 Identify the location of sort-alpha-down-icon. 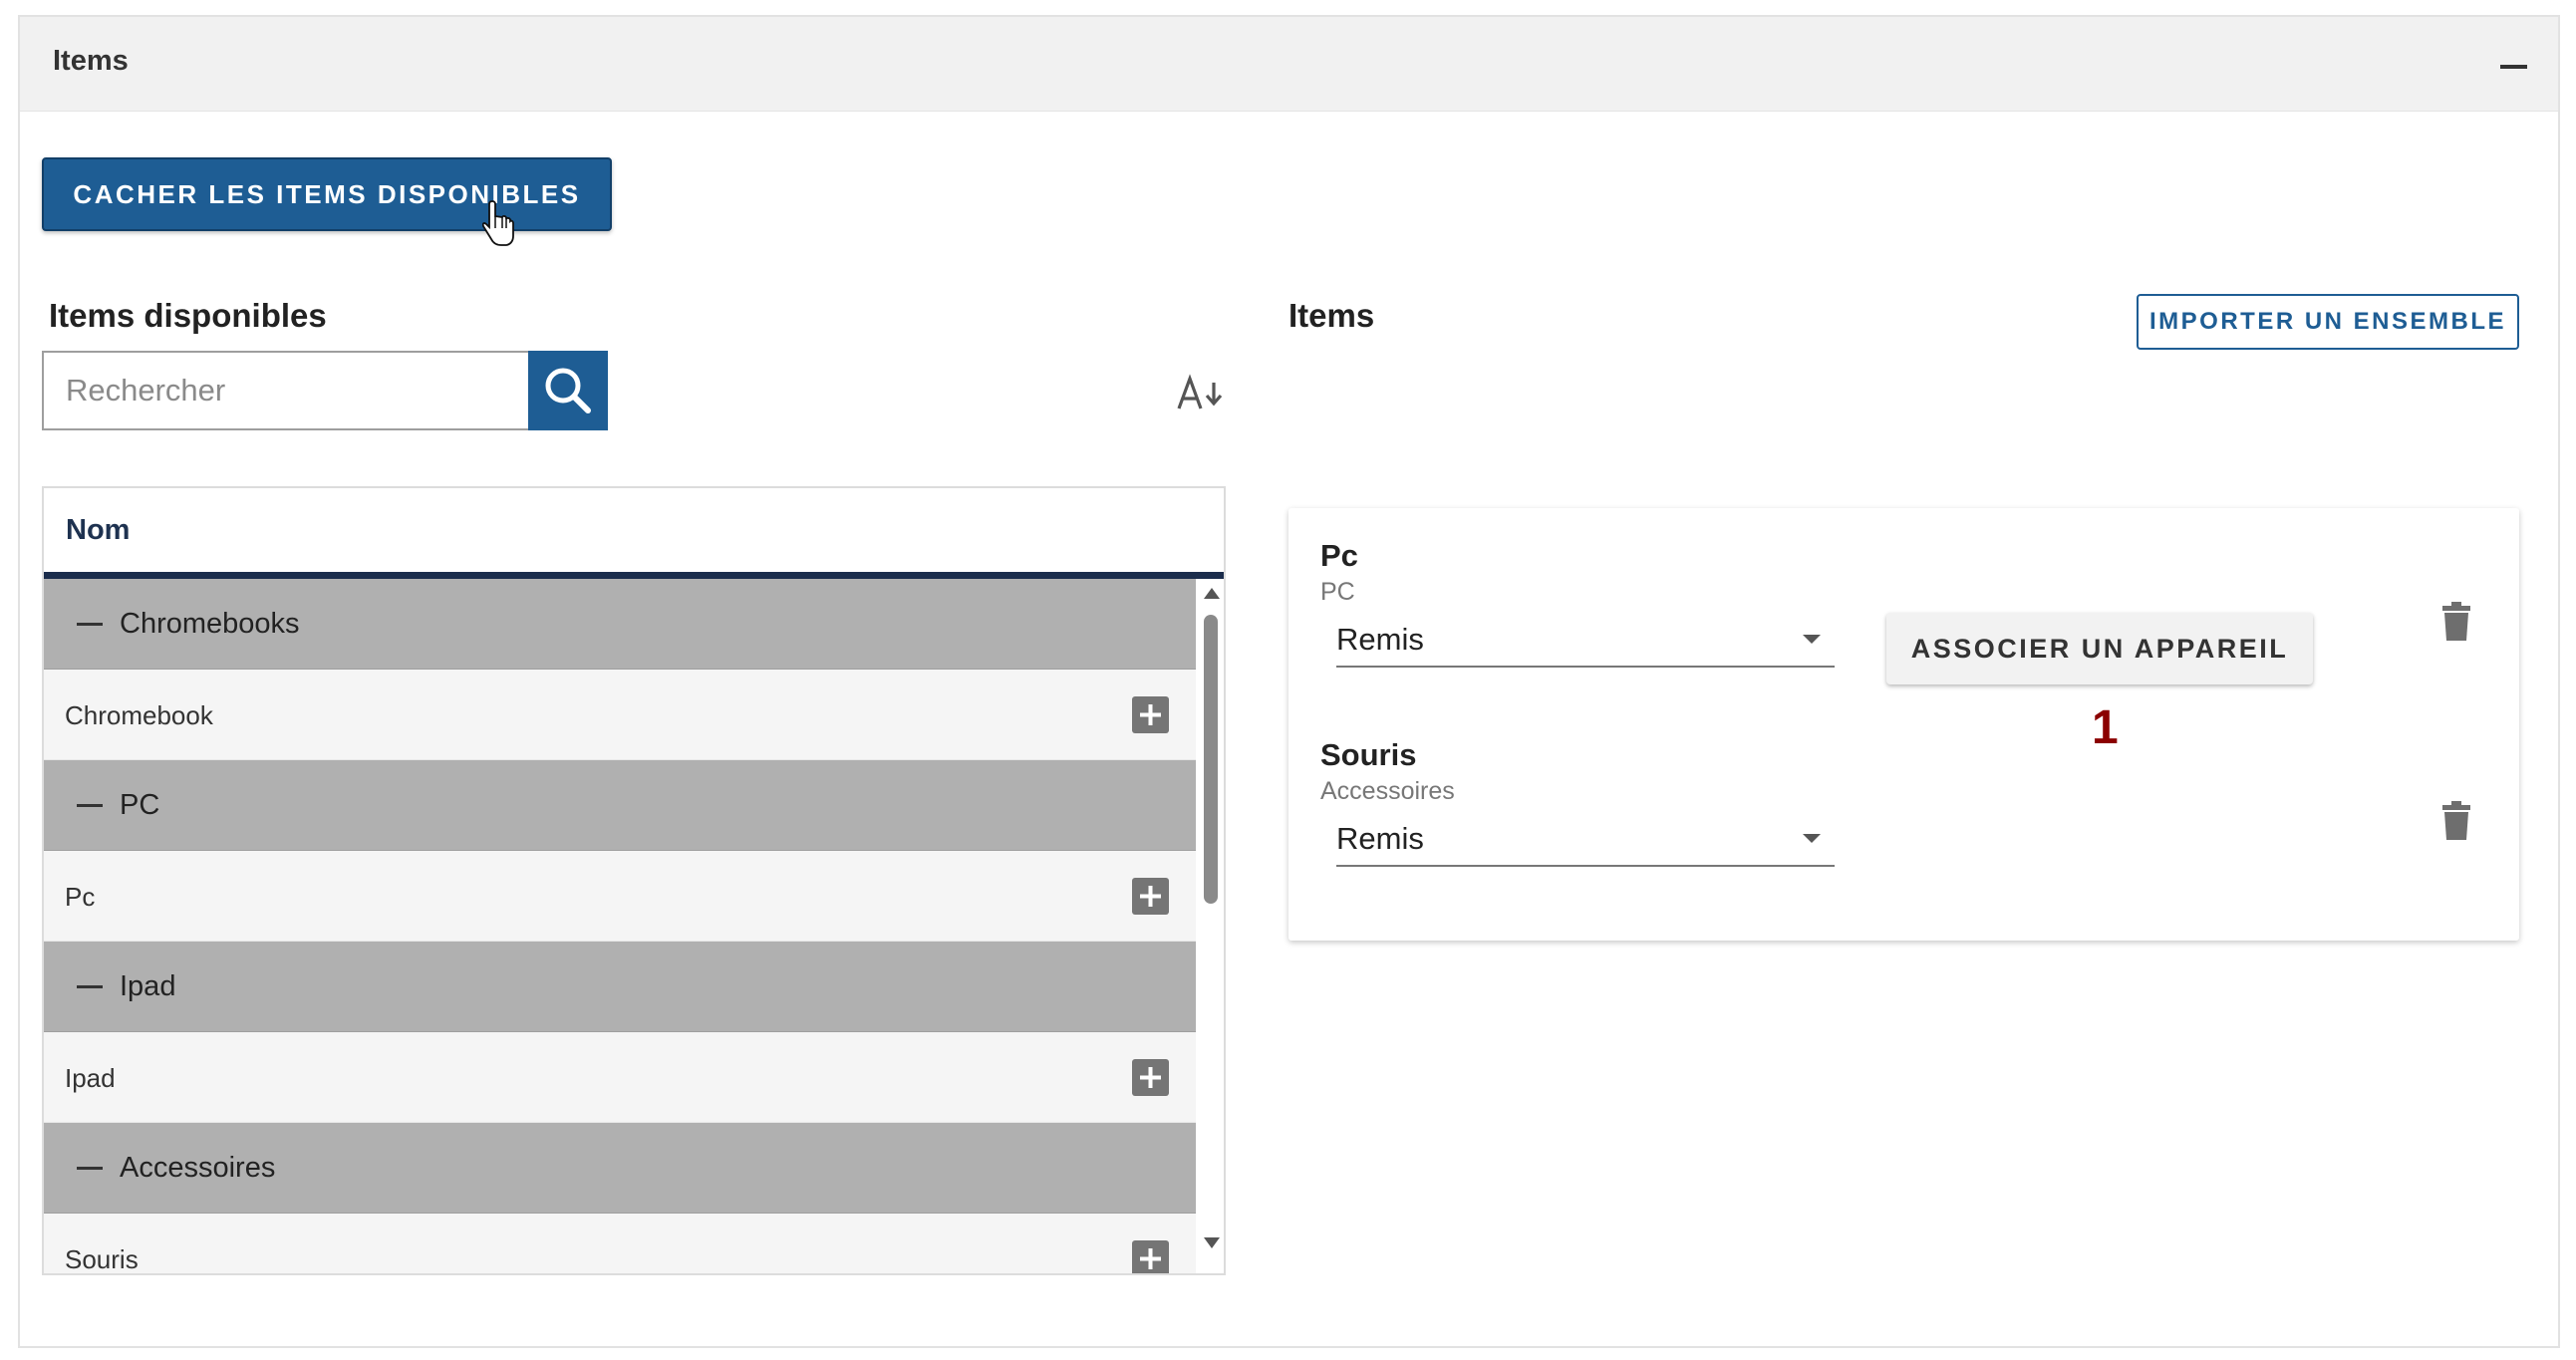
(1200, 391).